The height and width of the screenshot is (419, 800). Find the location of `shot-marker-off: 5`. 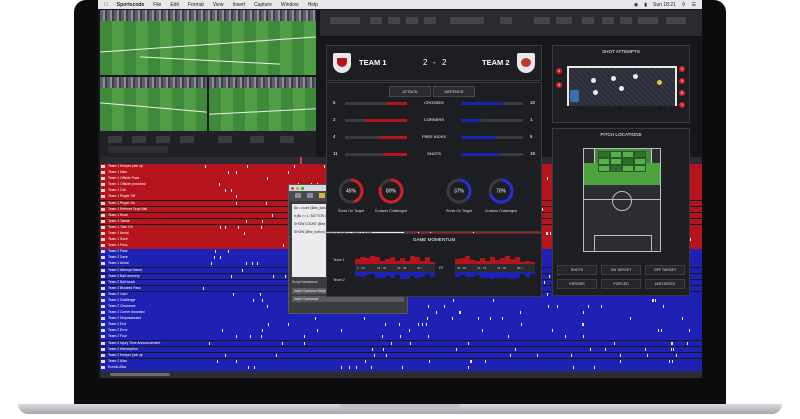

shot-marker-off: 5 is located at coordinates (682, 81).